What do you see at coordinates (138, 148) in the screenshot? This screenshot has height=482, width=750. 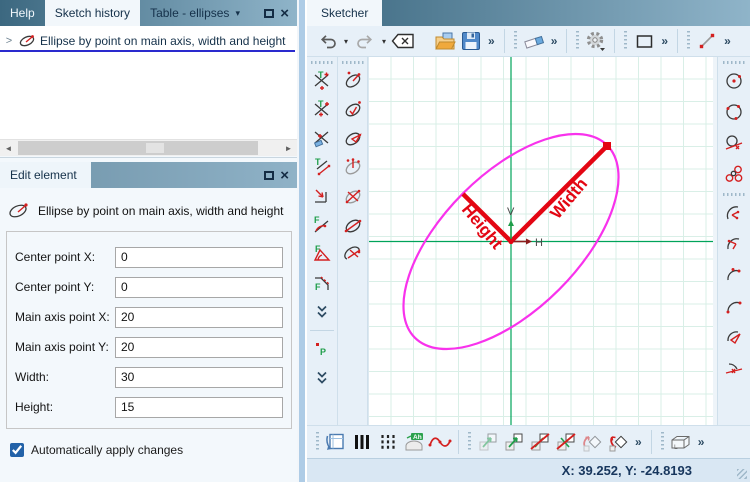 I see `scrollbar-thumb` at bounding box center [138, 148].